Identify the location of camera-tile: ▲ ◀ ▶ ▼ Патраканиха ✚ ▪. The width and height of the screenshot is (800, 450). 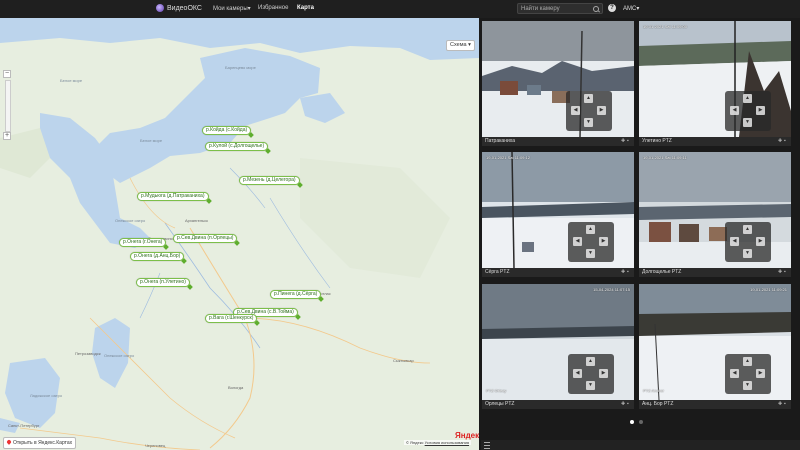
(558, 83).